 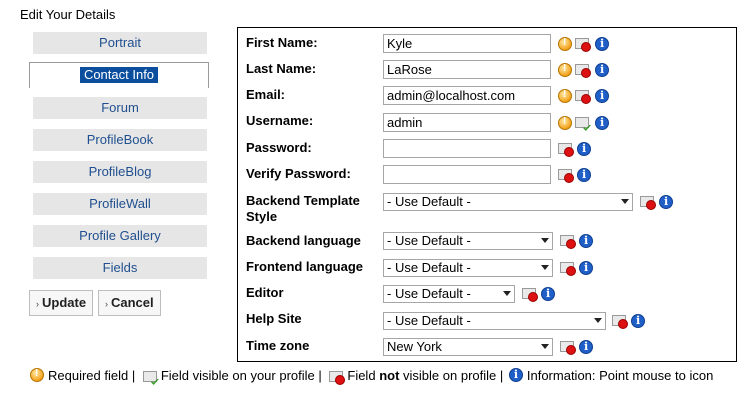 I want to click on update-button: › Update, so click(x=61, y=303).